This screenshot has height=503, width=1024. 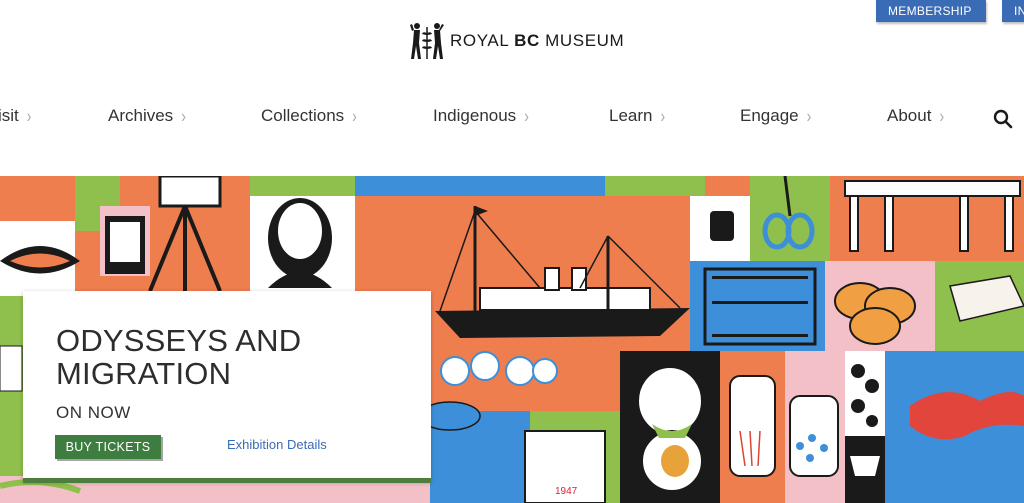 I want to click on site-logo: ROYAL BC MUSEUM, so click(x=517, y=41).